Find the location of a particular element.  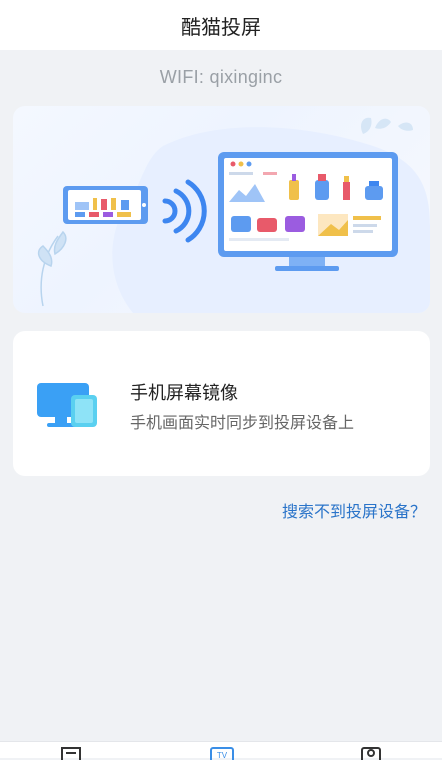

bottom-tab-bar: TV is located at coordinates (221, 750).